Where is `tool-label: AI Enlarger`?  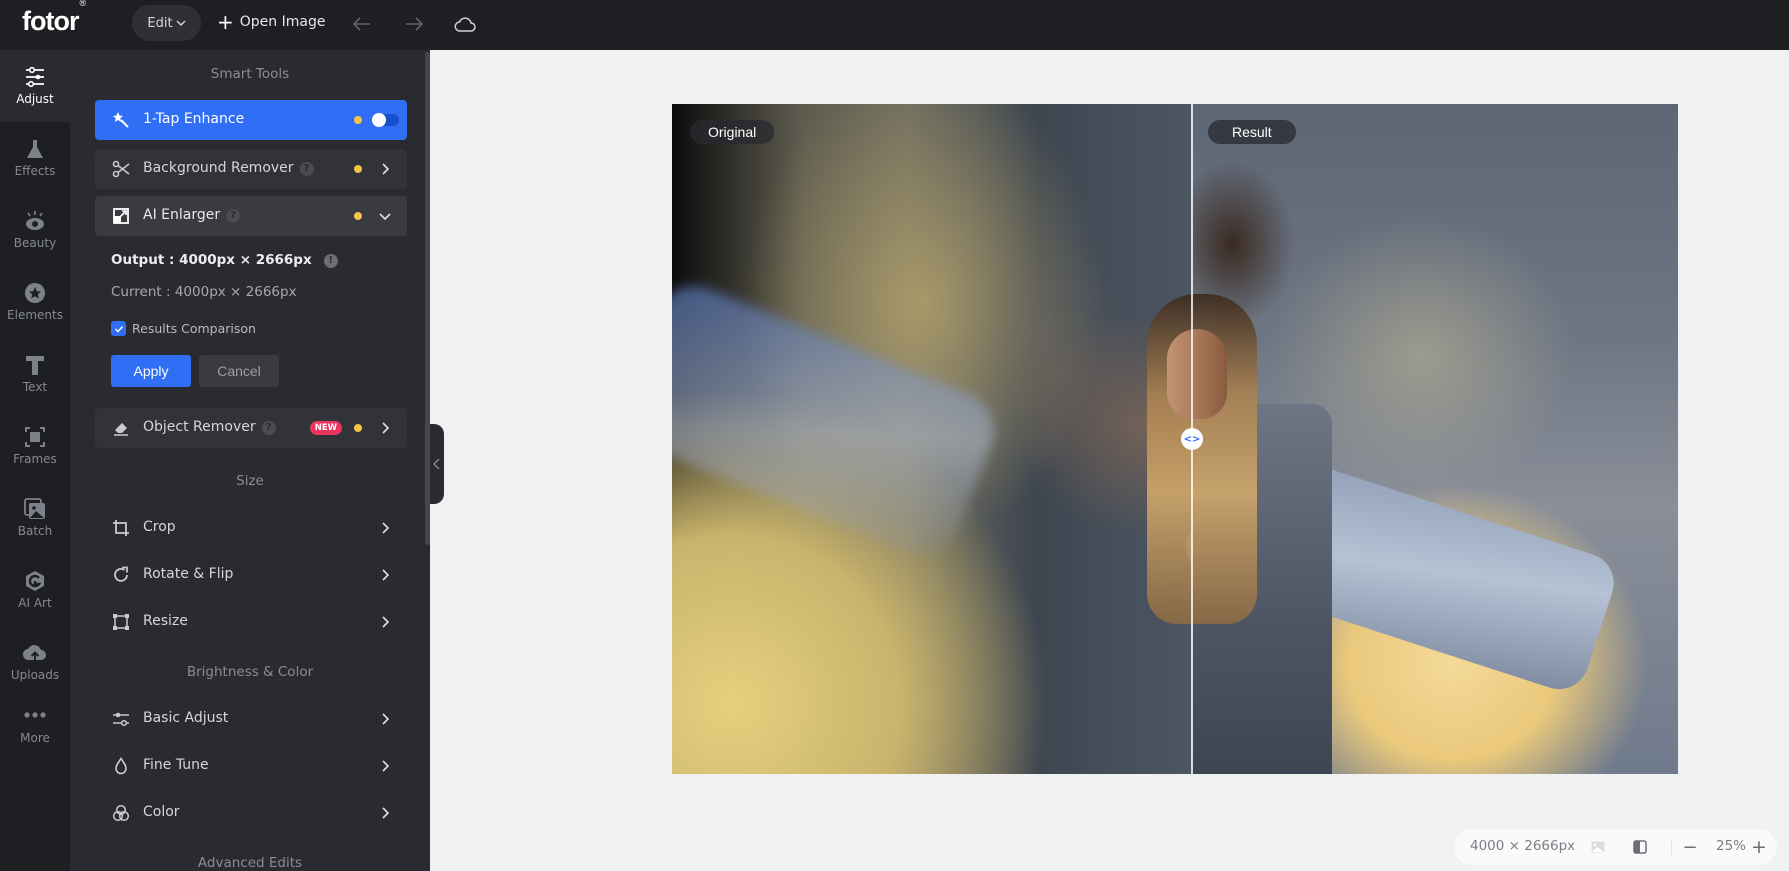 tool-label: AI Enlarger is located at coordinates (182, 215).